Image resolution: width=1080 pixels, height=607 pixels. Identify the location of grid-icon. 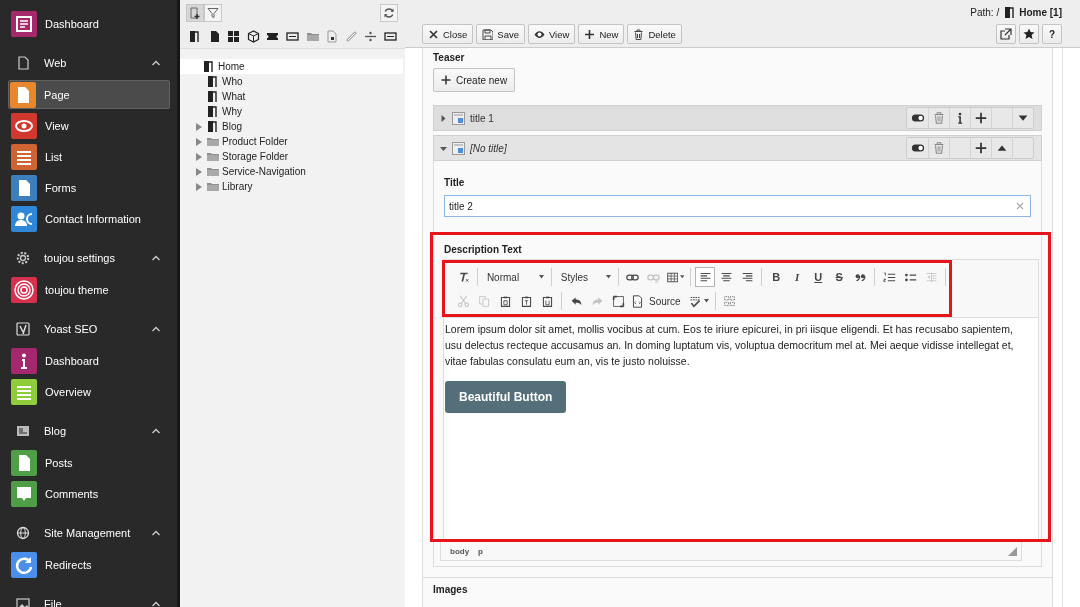
(234, 36).